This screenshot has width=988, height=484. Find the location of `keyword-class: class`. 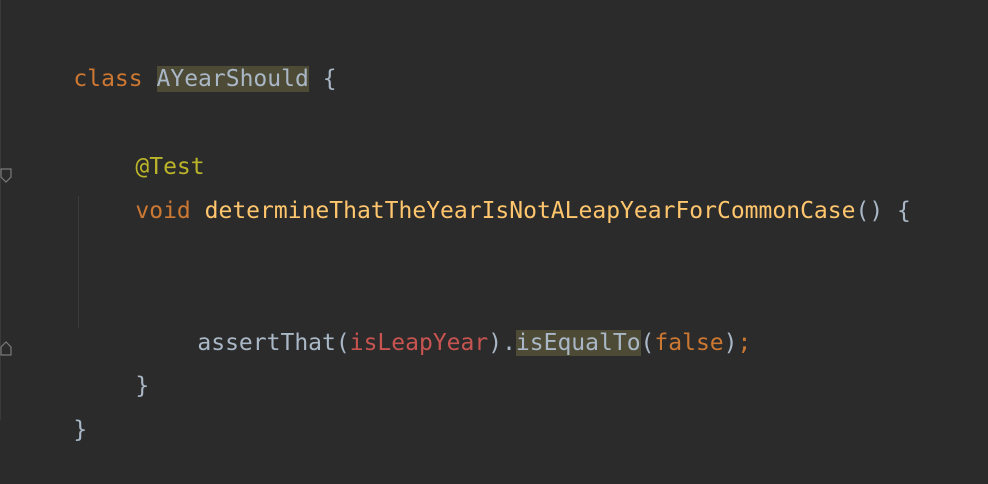

keyword-class: class is located at coordinates (108, 79).